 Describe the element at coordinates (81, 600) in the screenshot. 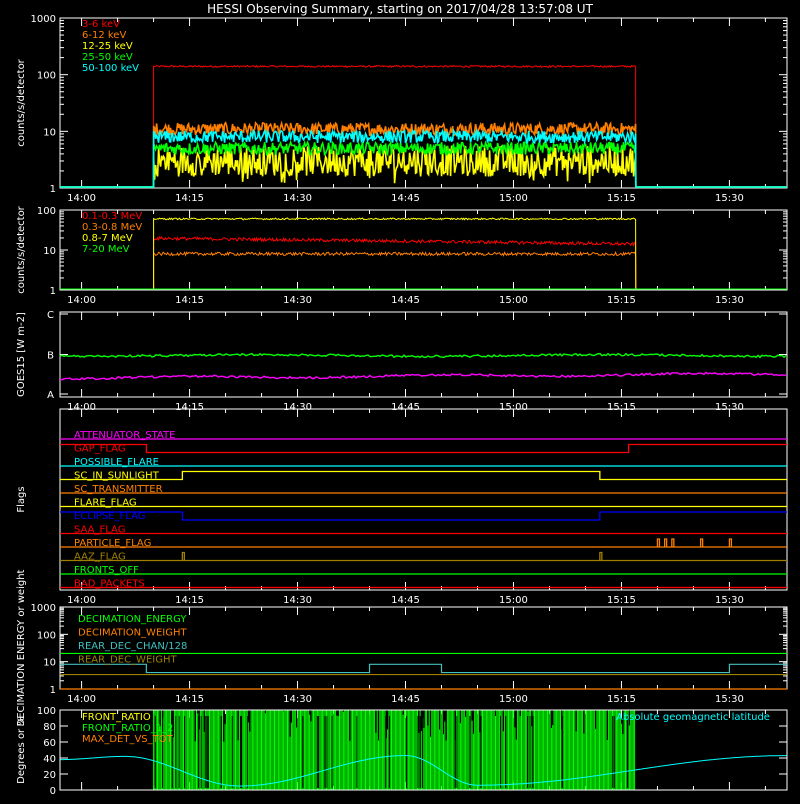

I see `flags-xtick-label: 14:00` at that location.